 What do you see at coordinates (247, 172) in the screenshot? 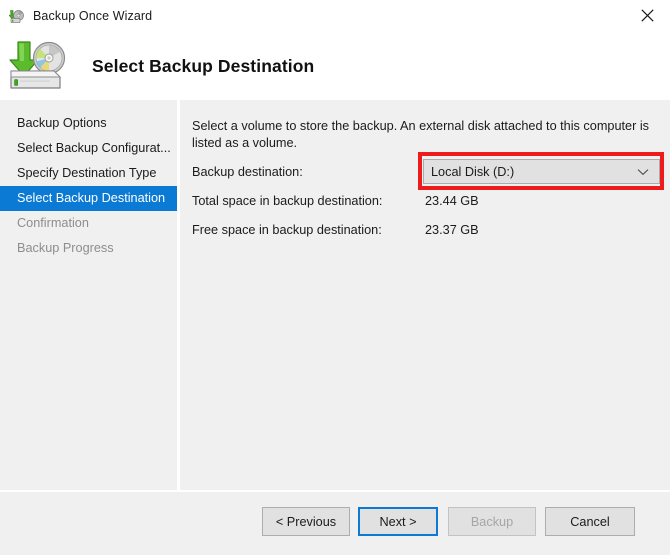
I see `backup-destination-label: Backup destination:` at bounding box center [247, 172].